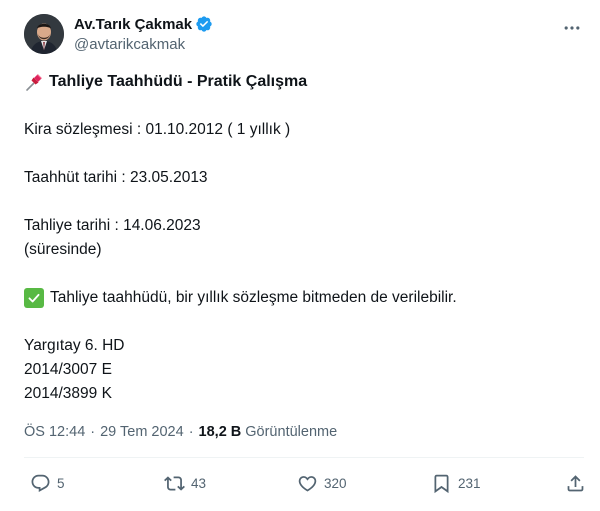  I want to click on taahhut-line: Taahhüt tarihi : 23.05.2013, so click(116, 177).